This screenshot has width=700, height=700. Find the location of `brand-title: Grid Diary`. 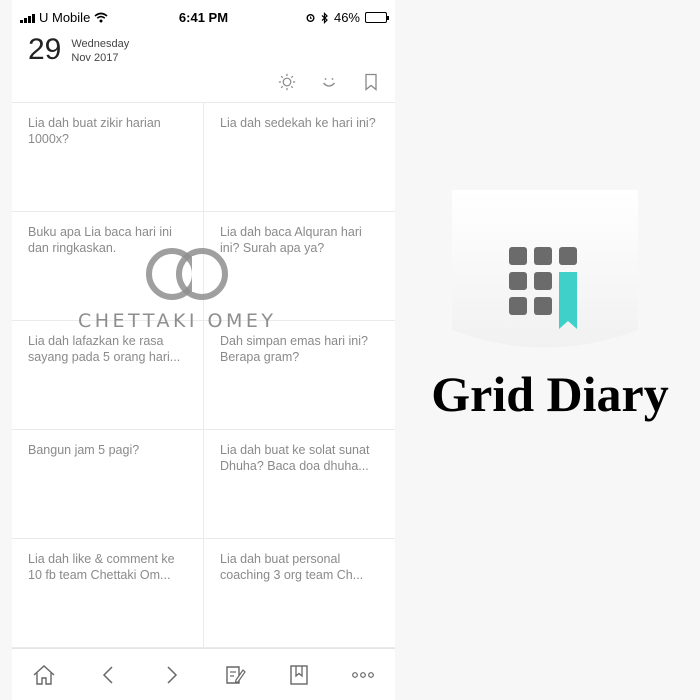

brand-title: Grid Diary is located at coordinates (550, 394).